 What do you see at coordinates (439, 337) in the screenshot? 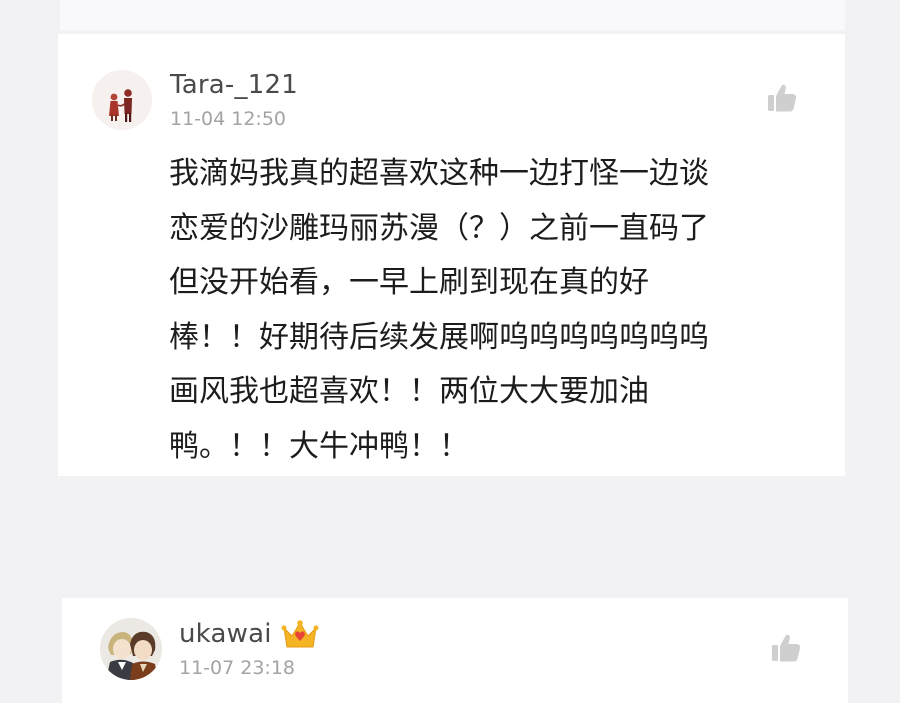
I see `comment-line: 棒！！好期待后续发展啊呜呜呜呜呜呜呜` at bounding box center [439, 337].